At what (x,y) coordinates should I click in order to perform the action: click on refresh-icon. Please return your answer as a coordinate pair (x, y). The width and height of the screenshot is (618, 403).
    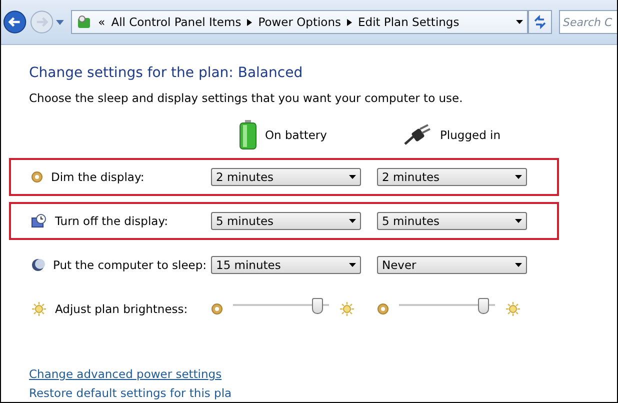
    Looking at the image, I should click on (540, 22).